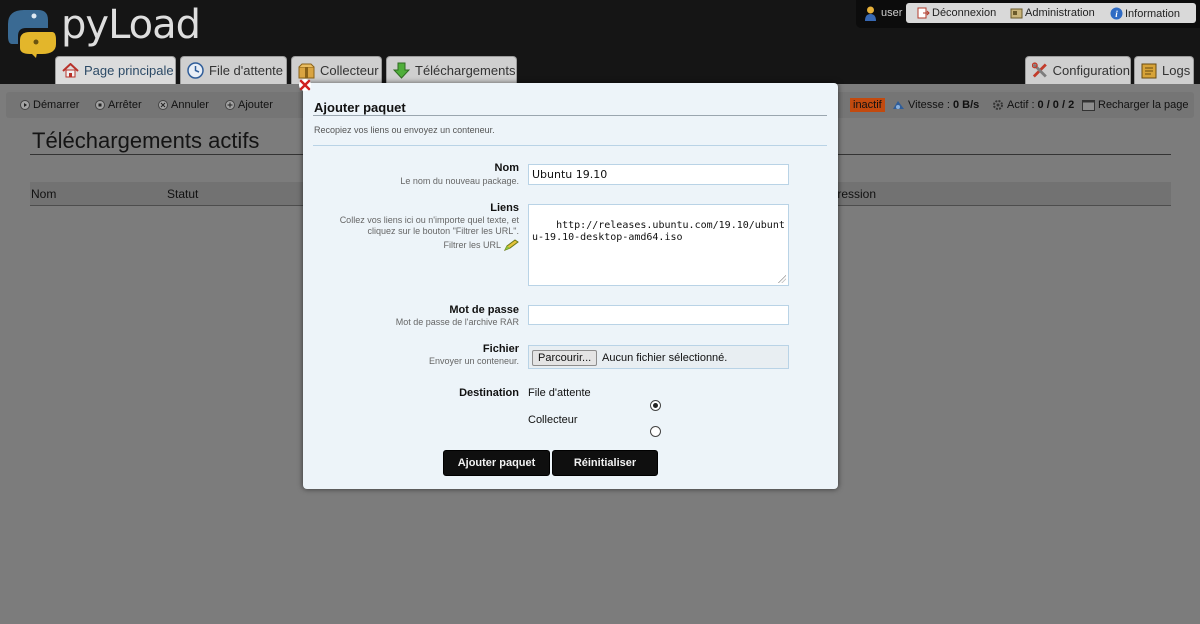  What do you see at coordinates (655, 431) in the screenshot?
I see `destination-collector-radio` at bounding box center [655, 431].